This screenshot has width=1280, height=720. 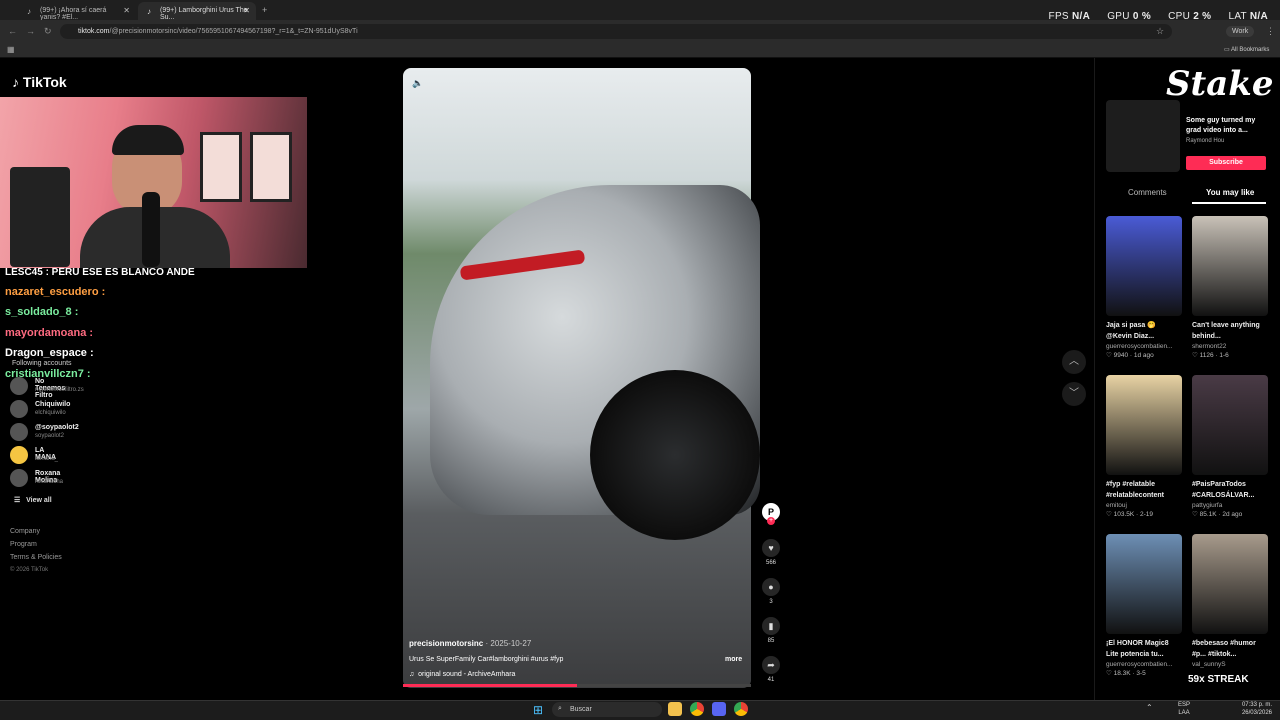 What do you see at coordinates (53, 404) in the screenshot?
I see `account-name: Chiquiwilo` at bounding box center [53, 404].